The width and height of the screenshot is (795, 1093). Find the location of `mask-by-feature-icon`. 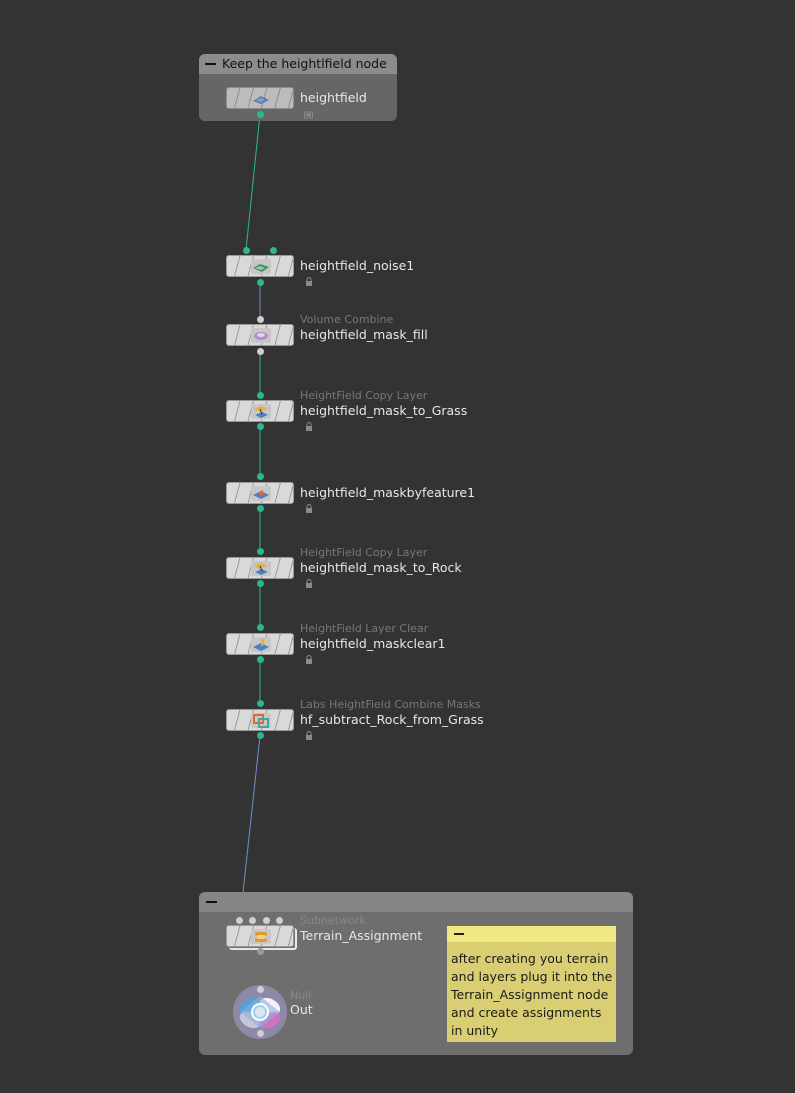

mask-by-feature-icon is located at coordinates (261, 493).